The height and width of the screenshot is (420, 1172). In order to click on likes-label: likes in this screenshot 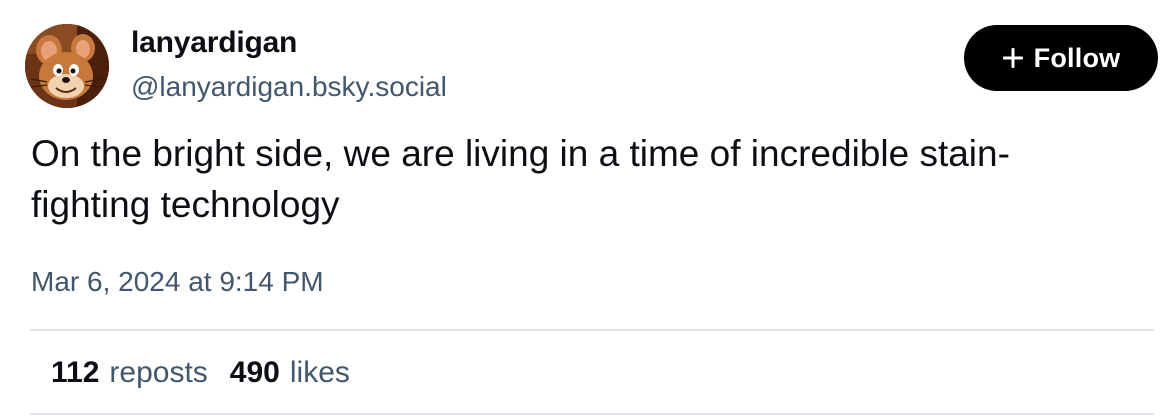, I will do `click(319, 372)`.